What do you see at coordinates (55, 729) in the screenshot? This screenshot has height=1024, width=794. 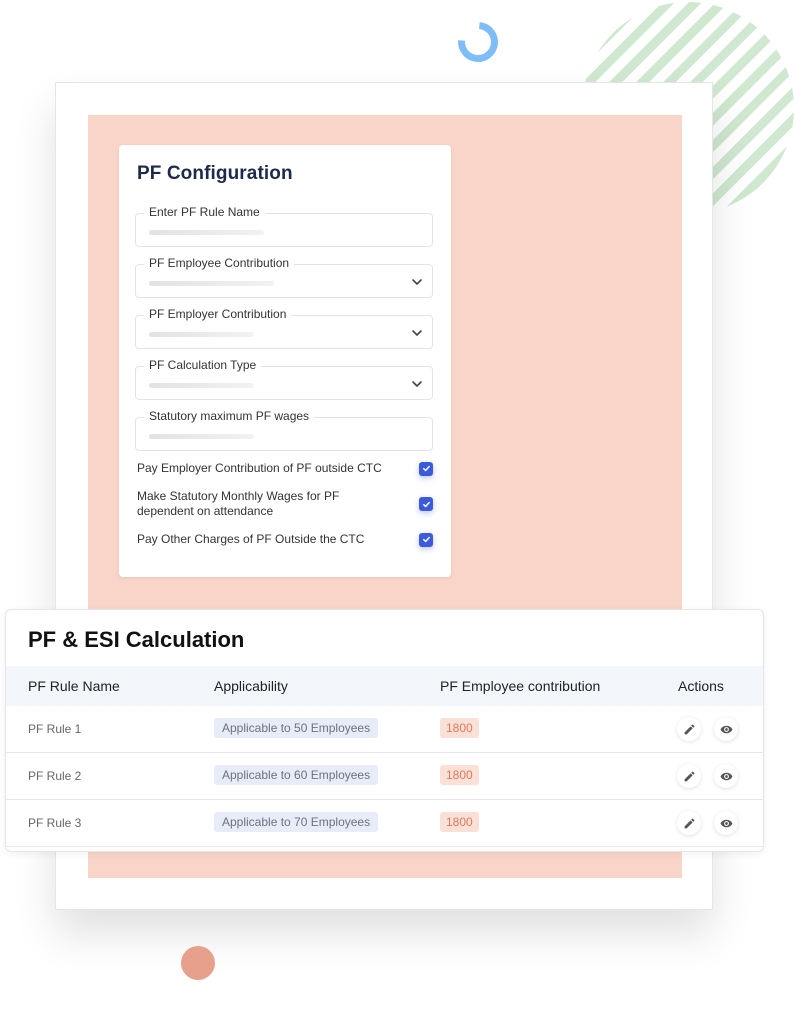 I see `rule-name-cell: PF Rule 1` at bounding box center [55, 729].